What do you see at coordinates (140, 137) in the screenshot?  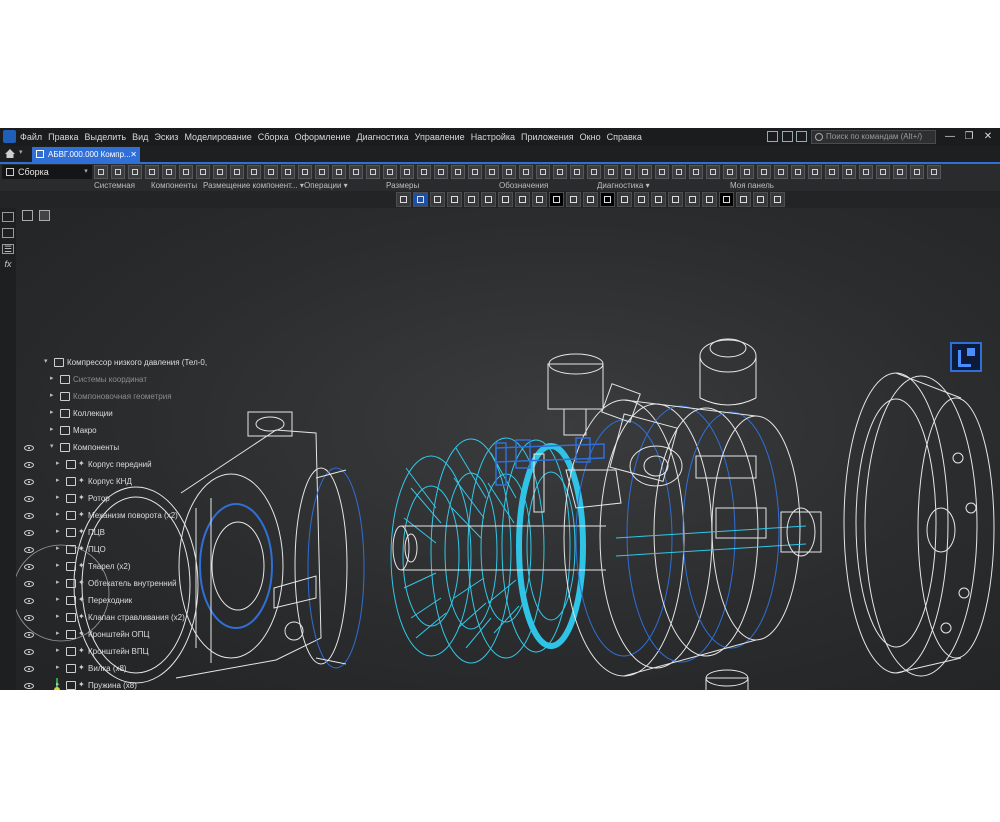 I see `menu-item: Вид` at bounding box center [140, 137].